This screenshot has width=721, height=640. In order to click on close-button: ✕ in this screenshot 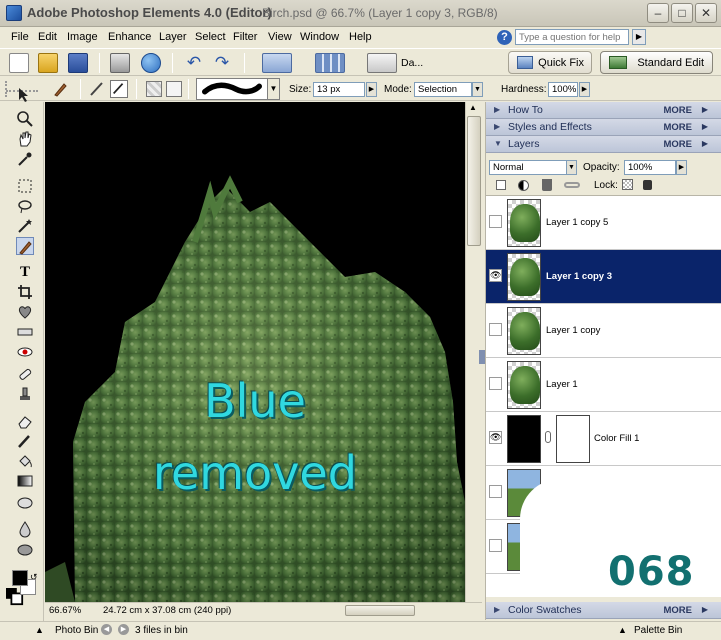, I will do `click(706, 13)`.